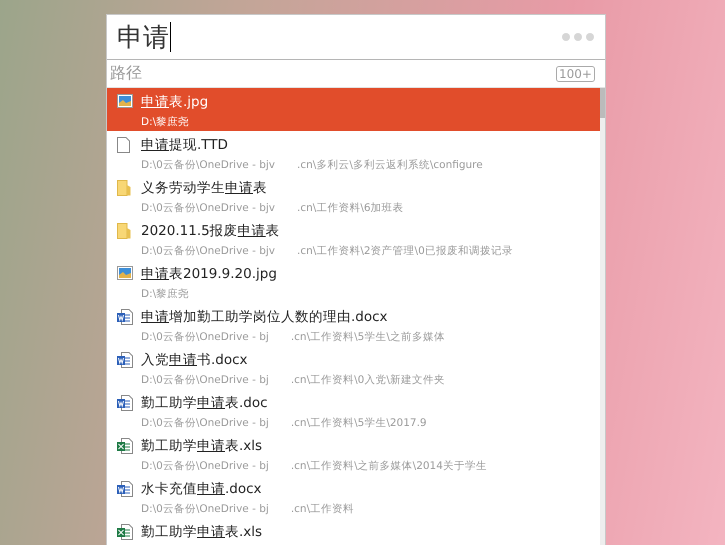 The image size is (725, 545). I want to click on result-item: 勤工助学申请表.doc D:\0云备份\OneDrive - bj .cn\工作资料\5学生\2017.9, so click(353, 410).